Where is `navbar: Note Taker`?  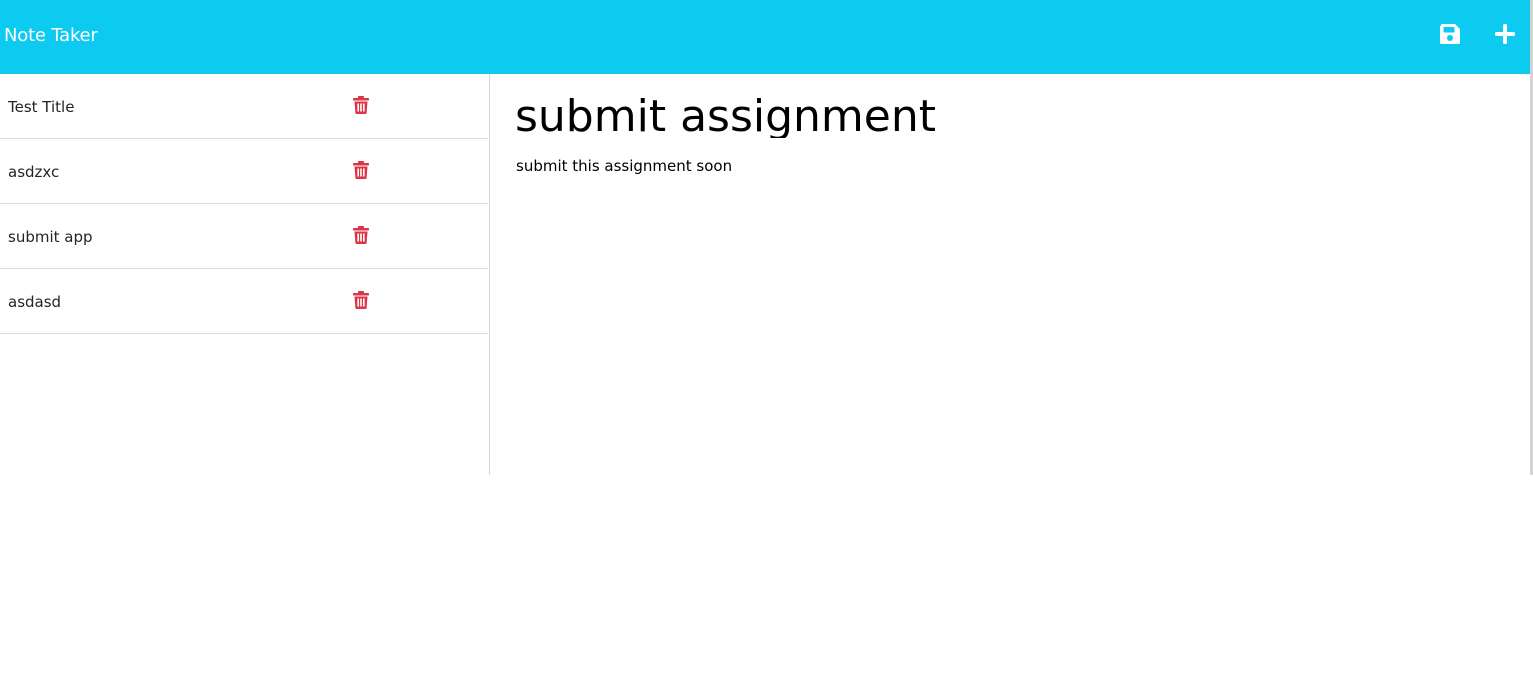 navbar: Note Taker is located at coordinates (765, 37).